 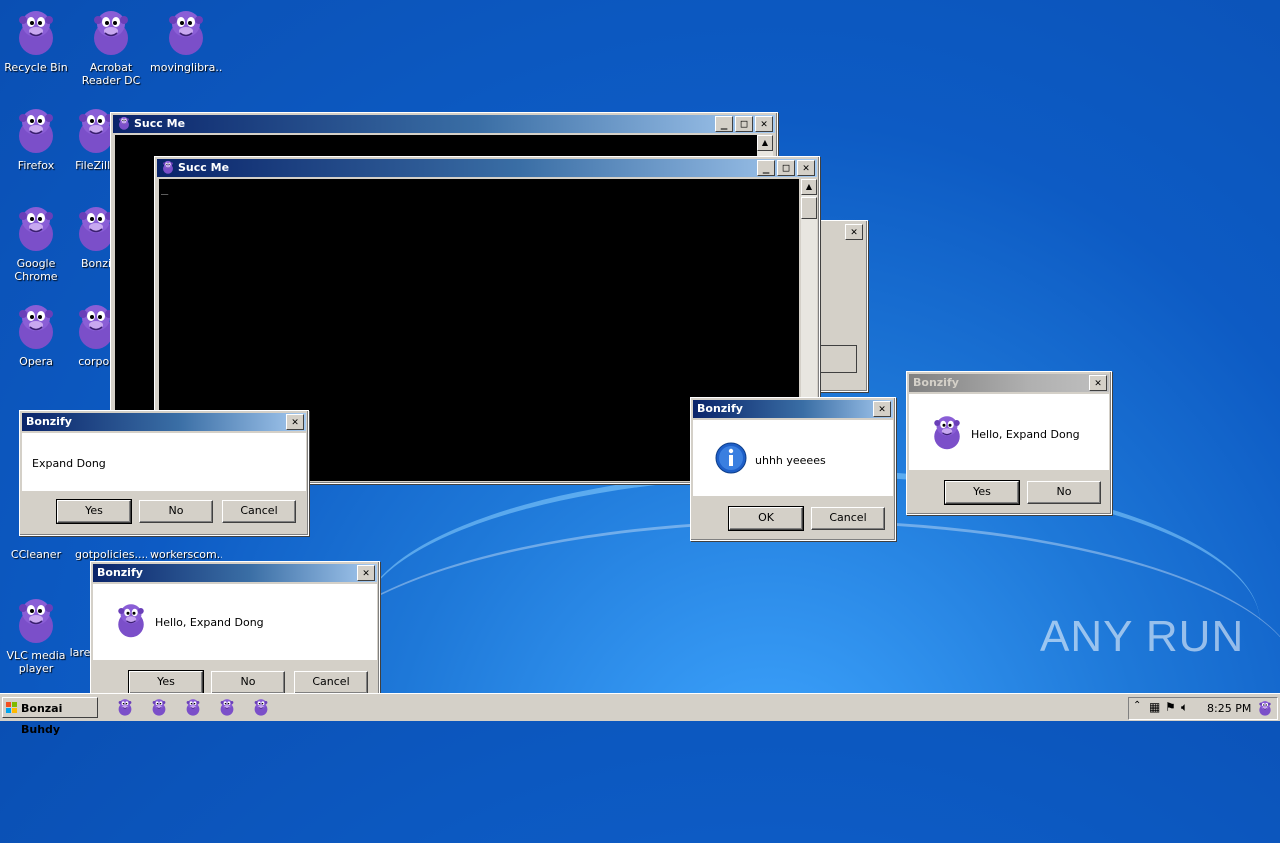 What do you see at coordinates (1203, 708) in the screenshot?
I see `system-tray: ⌃ ▦ ⚑ 🔈︎ 8:25 PM` at bounding box center [1203, 708].